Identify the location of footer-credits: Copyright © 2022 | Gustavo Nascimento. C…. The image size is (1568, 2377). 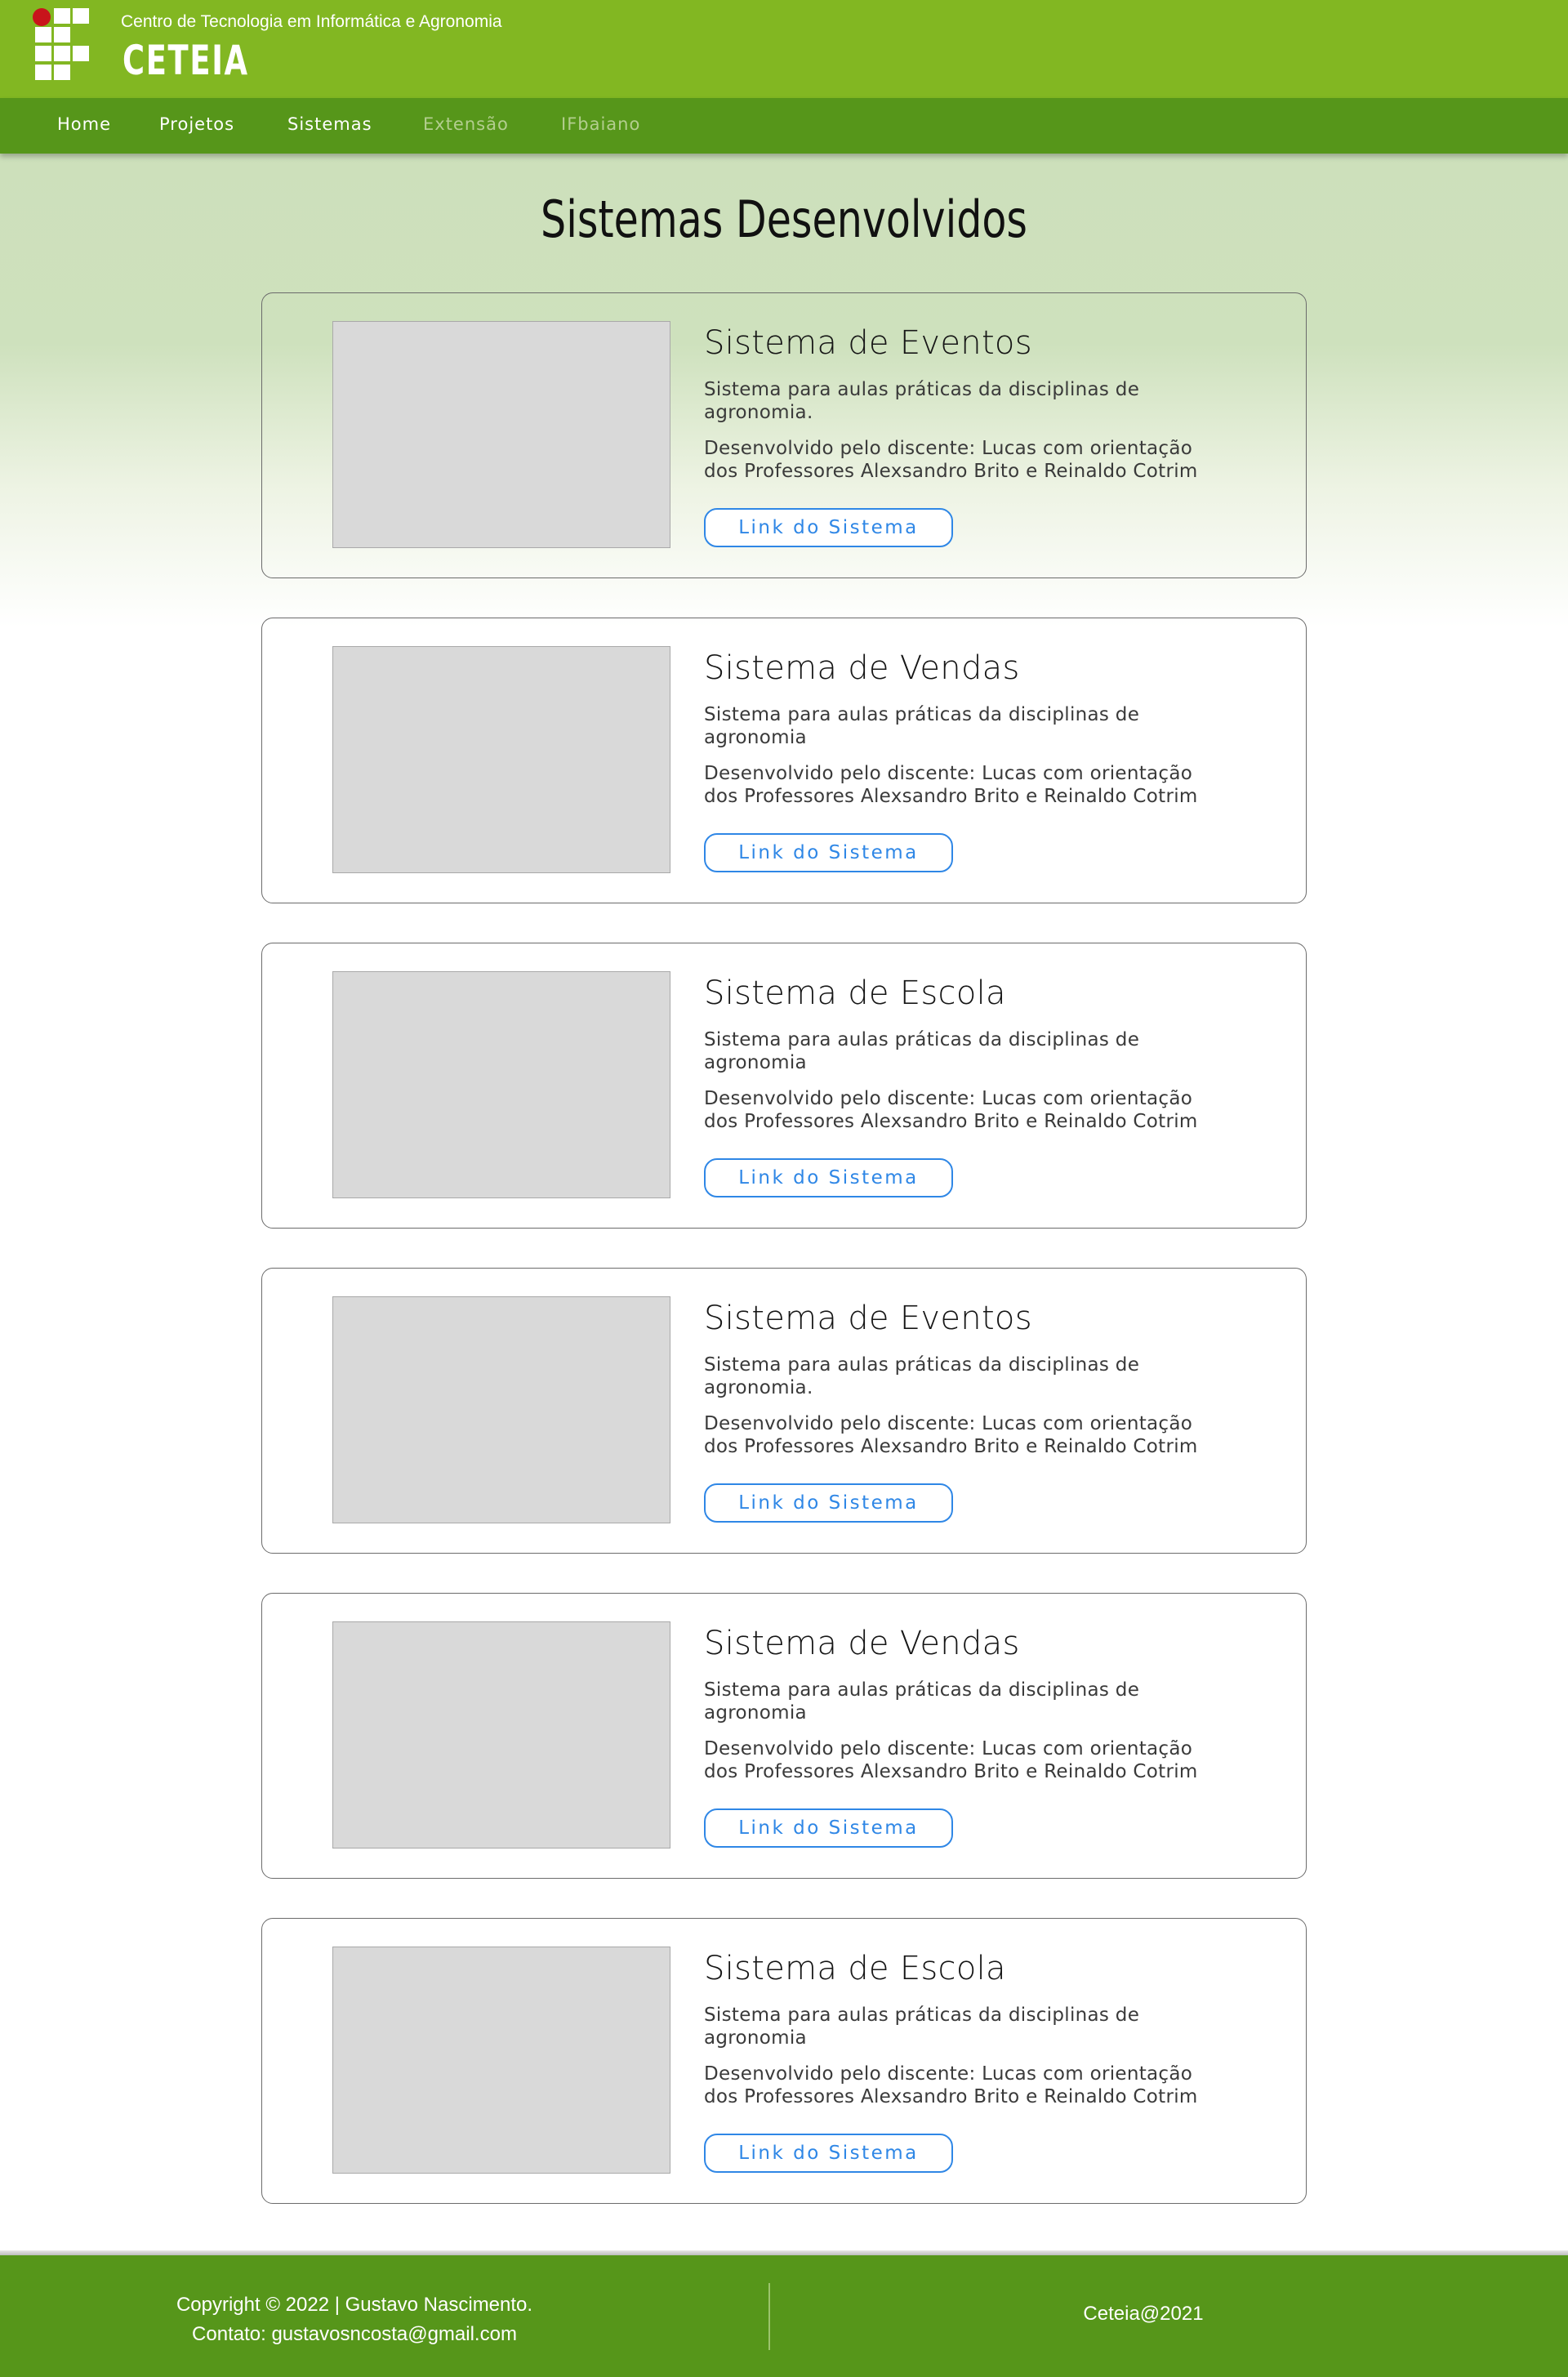
(354, 2319).